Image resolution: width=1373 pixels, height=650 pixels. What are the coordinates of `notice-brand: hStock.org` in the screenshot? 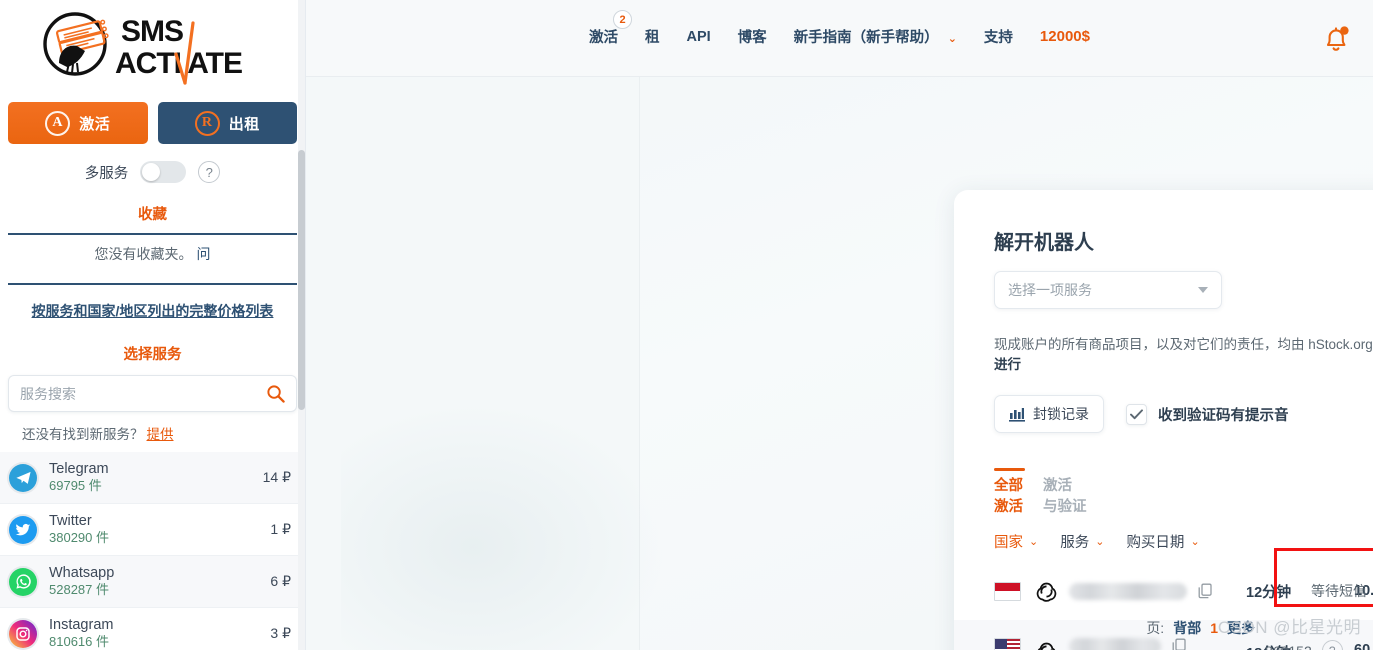 It's located at (1340, 344).